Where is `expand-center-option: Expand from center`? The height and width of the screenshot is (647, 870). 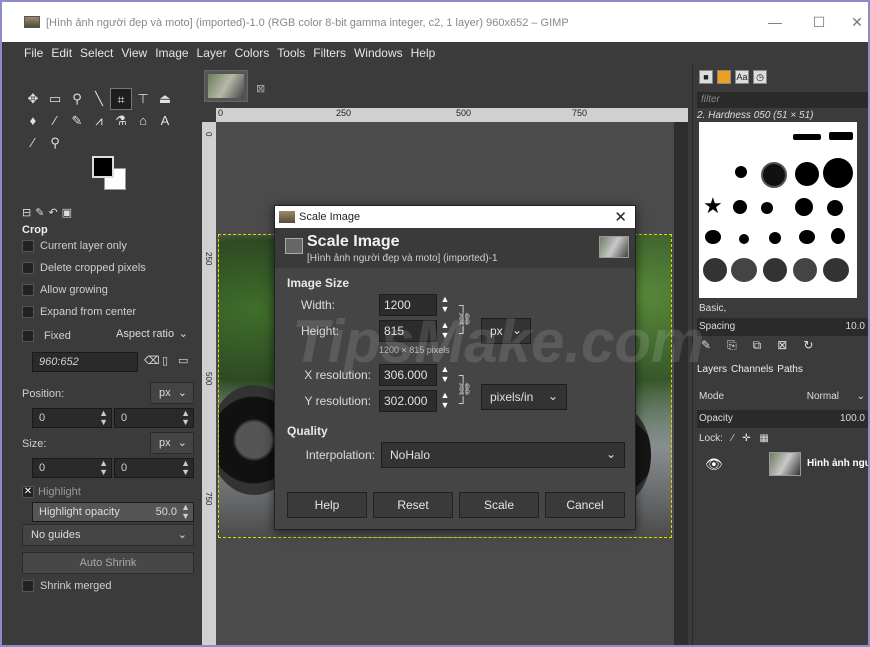
expand-center-option: Expand from center is located at coordinates (79, 312).